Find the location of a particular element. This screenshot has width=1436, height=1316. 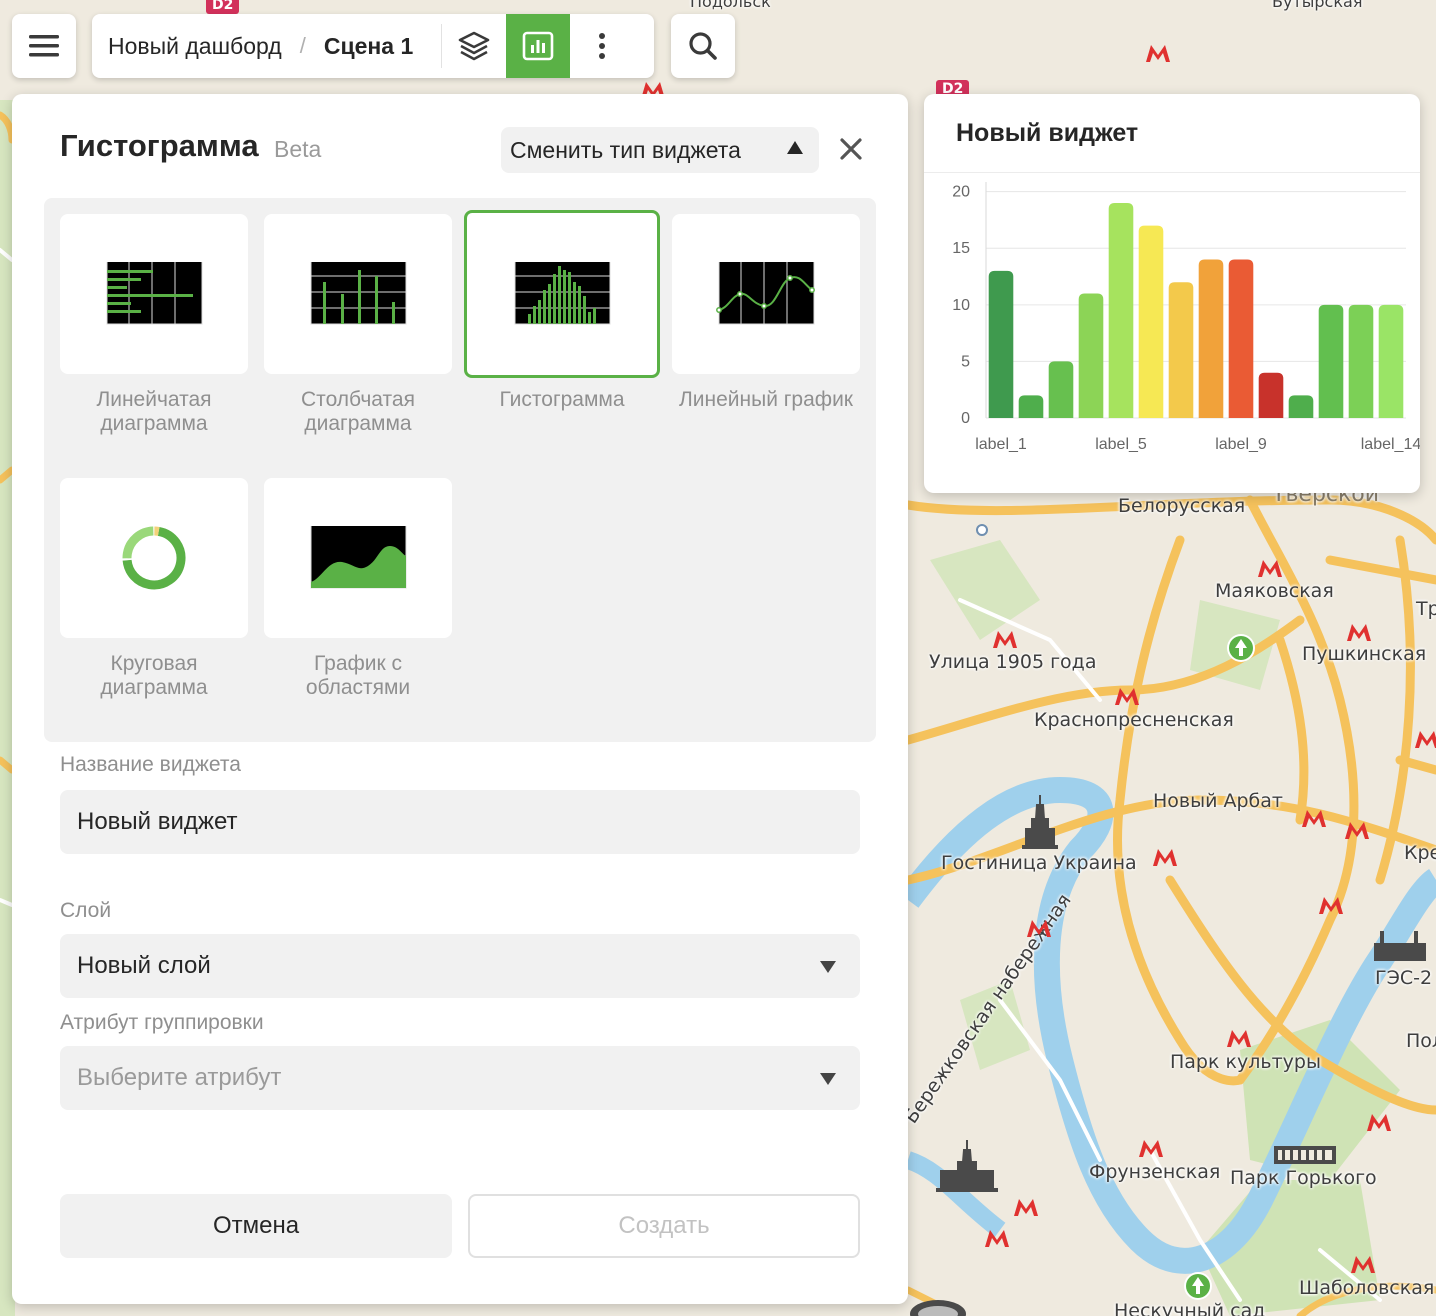

layer-select-value: Новый слой is located at coordinates (144, 965).